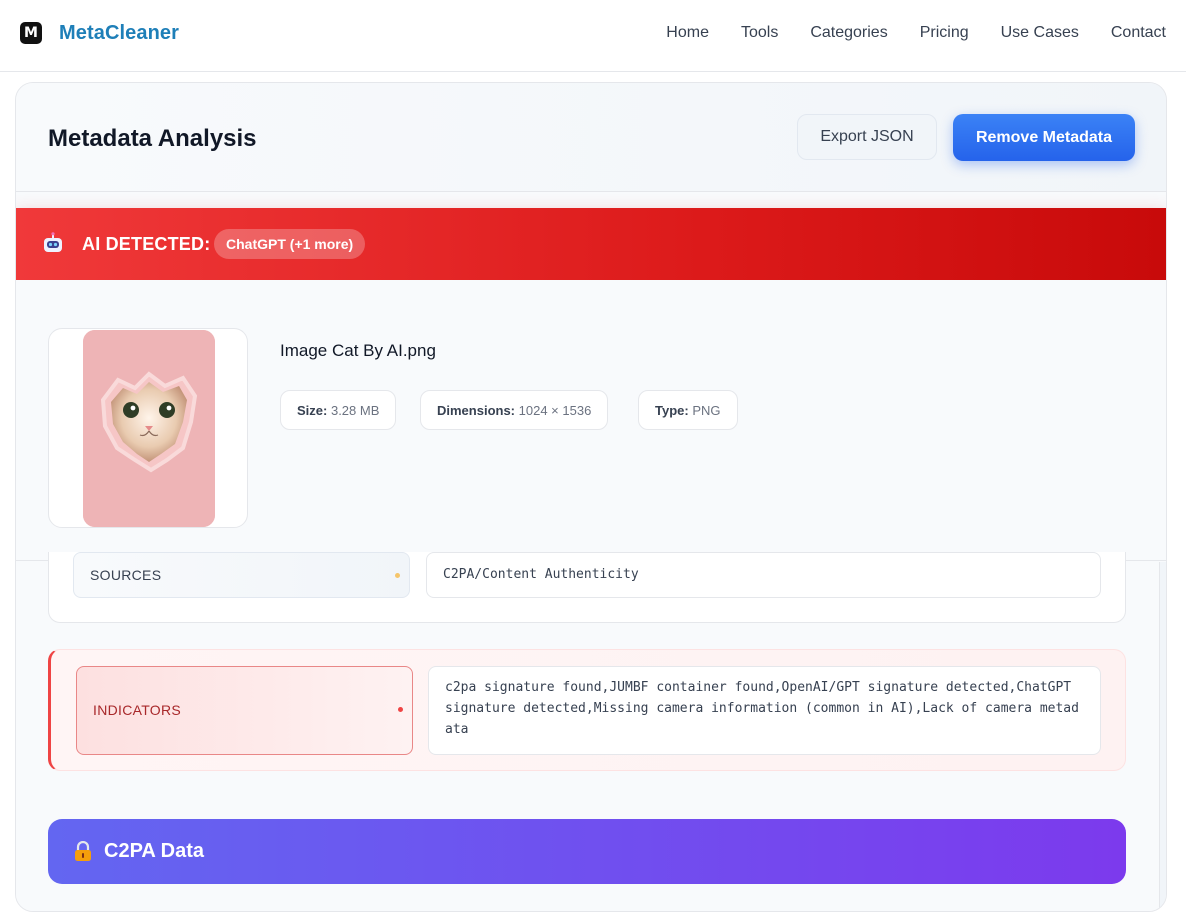 Image resolution: width=1186 pixels, height=912 pixels. What do you see at coordinates (672, 410) in the screenshot?
I see `type-label: Type:` at bounding box center [672, 410].